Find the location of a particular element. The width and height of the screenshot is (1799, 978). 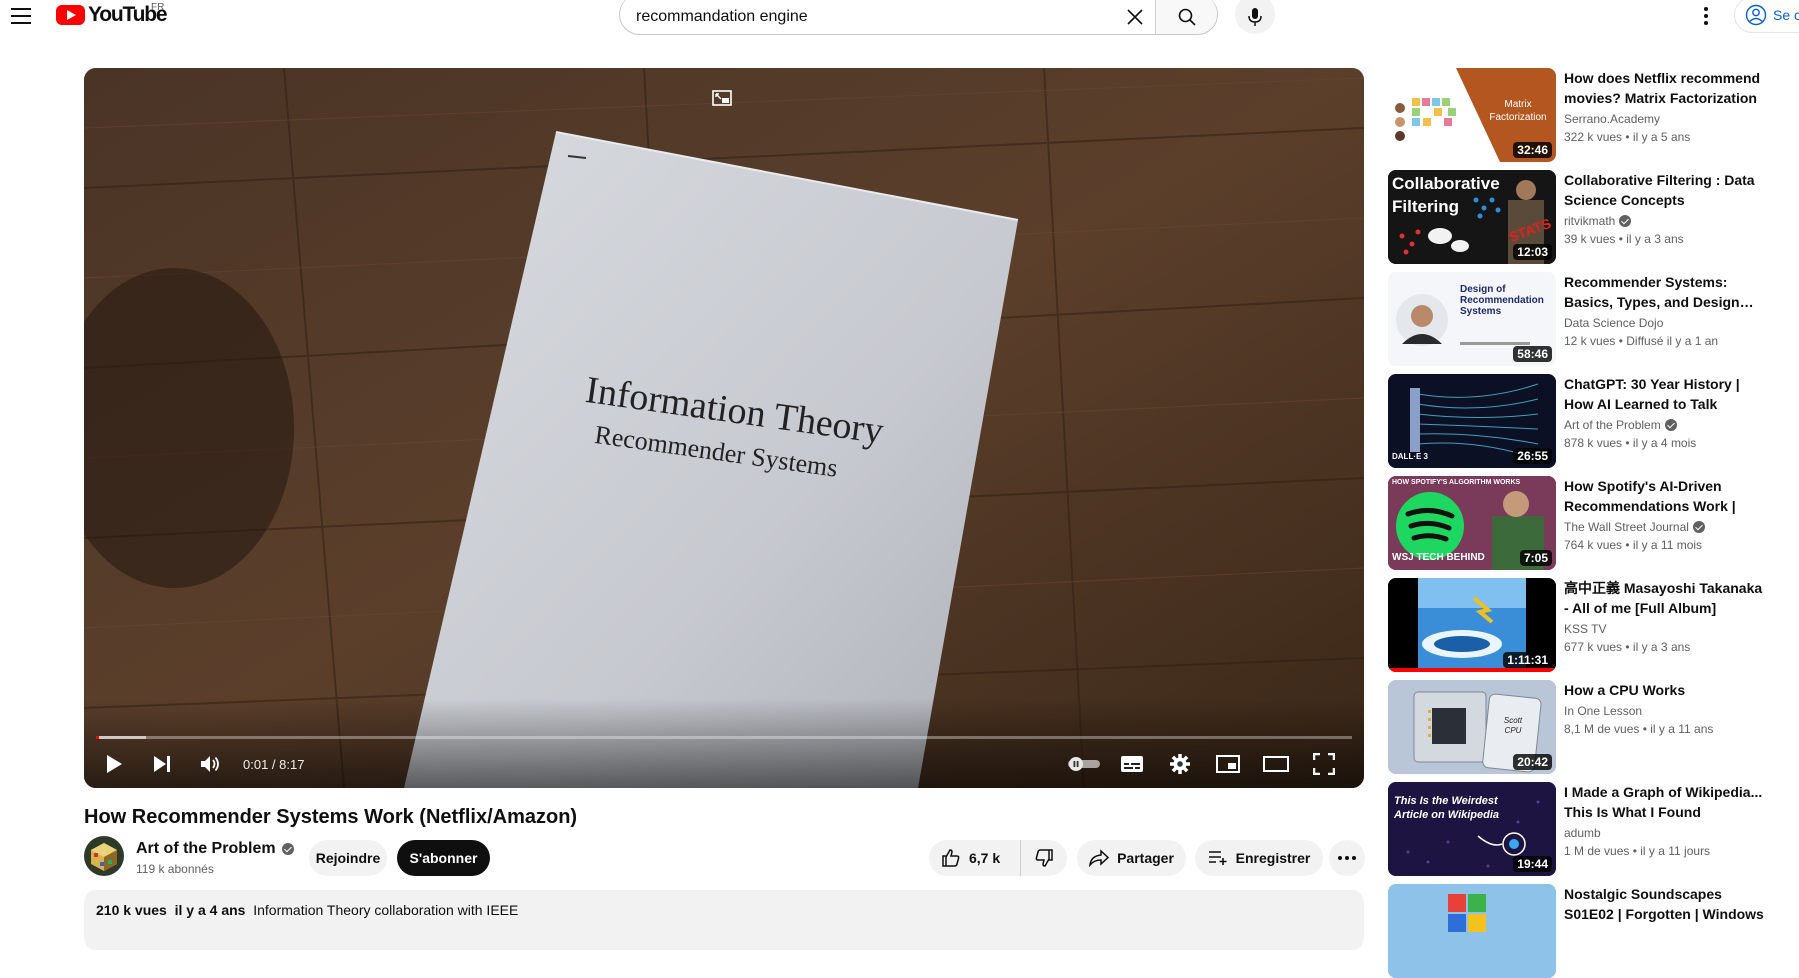

avatar-image is located at coordinates (104, 856).